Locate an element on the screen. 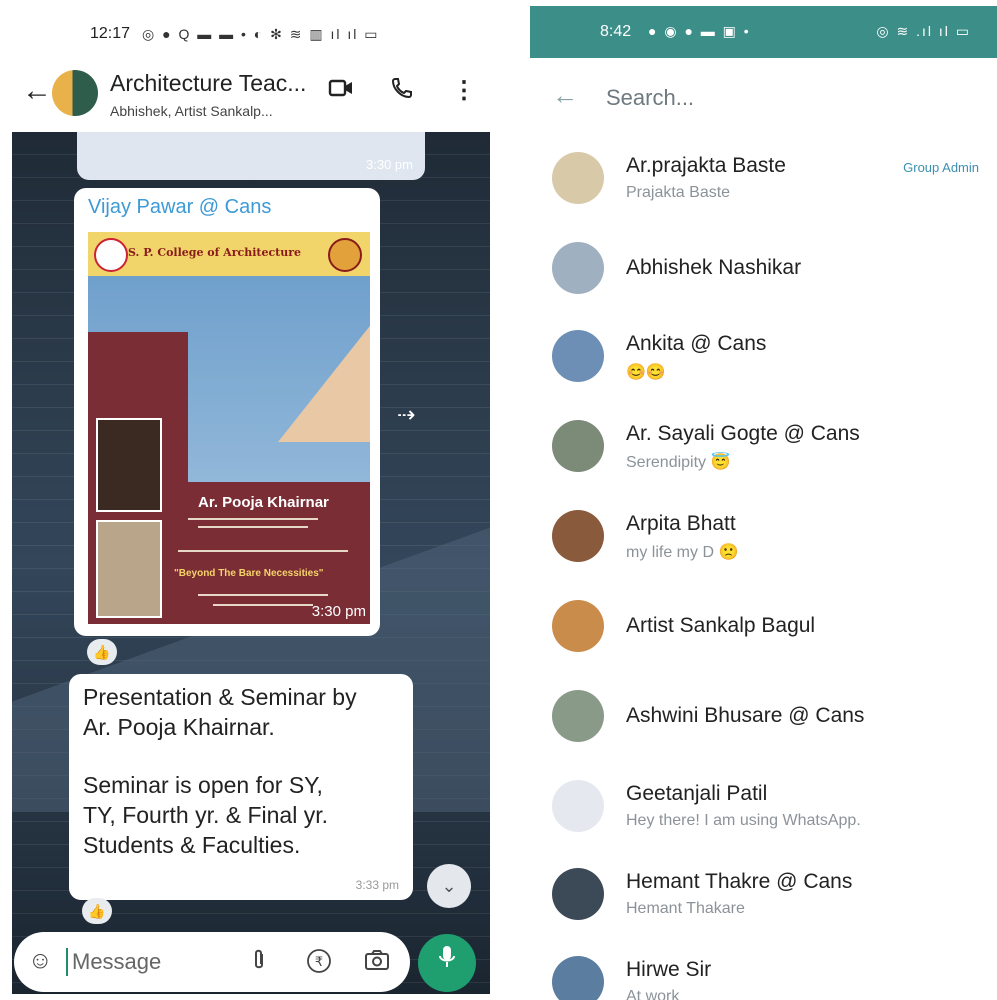 The width and height of the screenshot is (997, 1000). member-row: Arpita Bhatt my life my D 🙁 is located at coordinates (763, 538).